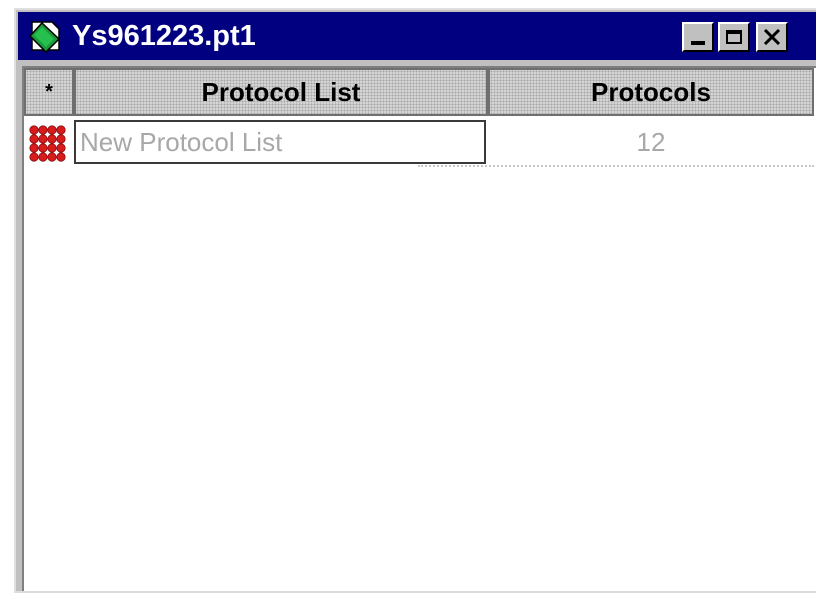 The height and width of the screenshot is (593, 816). What do you see at coordinates (651, 142) in the screenshot?
I see `protocols-count-cell: 12` at bounding box center [651, 142].